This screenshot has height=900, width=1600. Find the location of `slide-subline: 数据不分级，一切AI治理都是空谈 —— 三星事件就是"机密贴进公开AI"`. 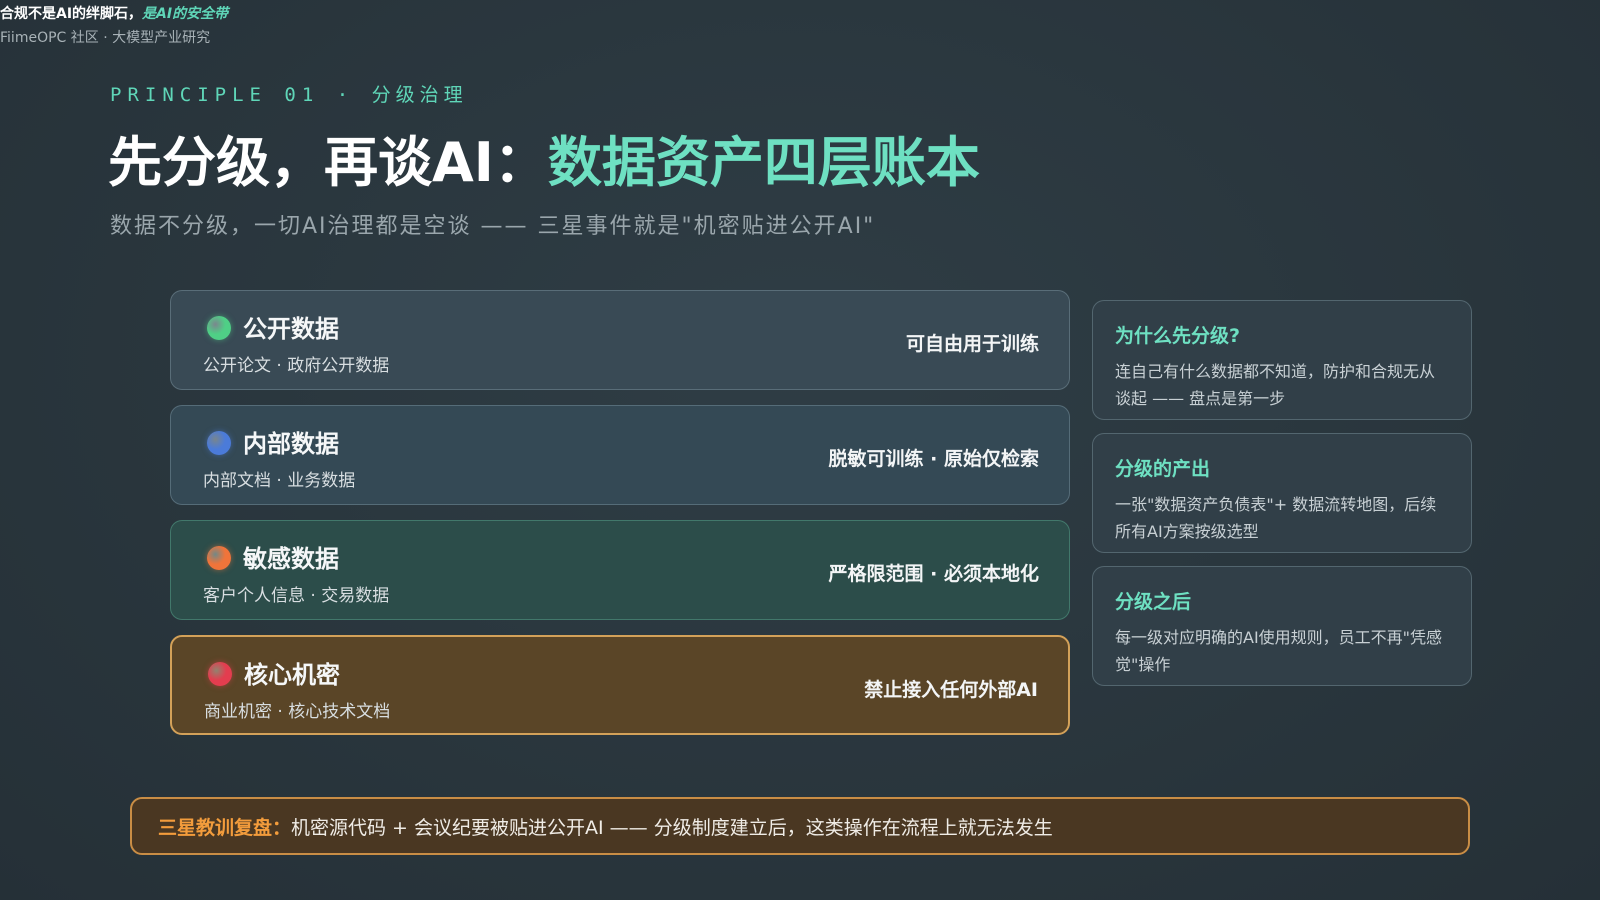

slide-subline: 数据不分级，一切AI治理都是空谈 —— 三星事件就是"机密贴进公开AI" is located at coordinates (493, 226).